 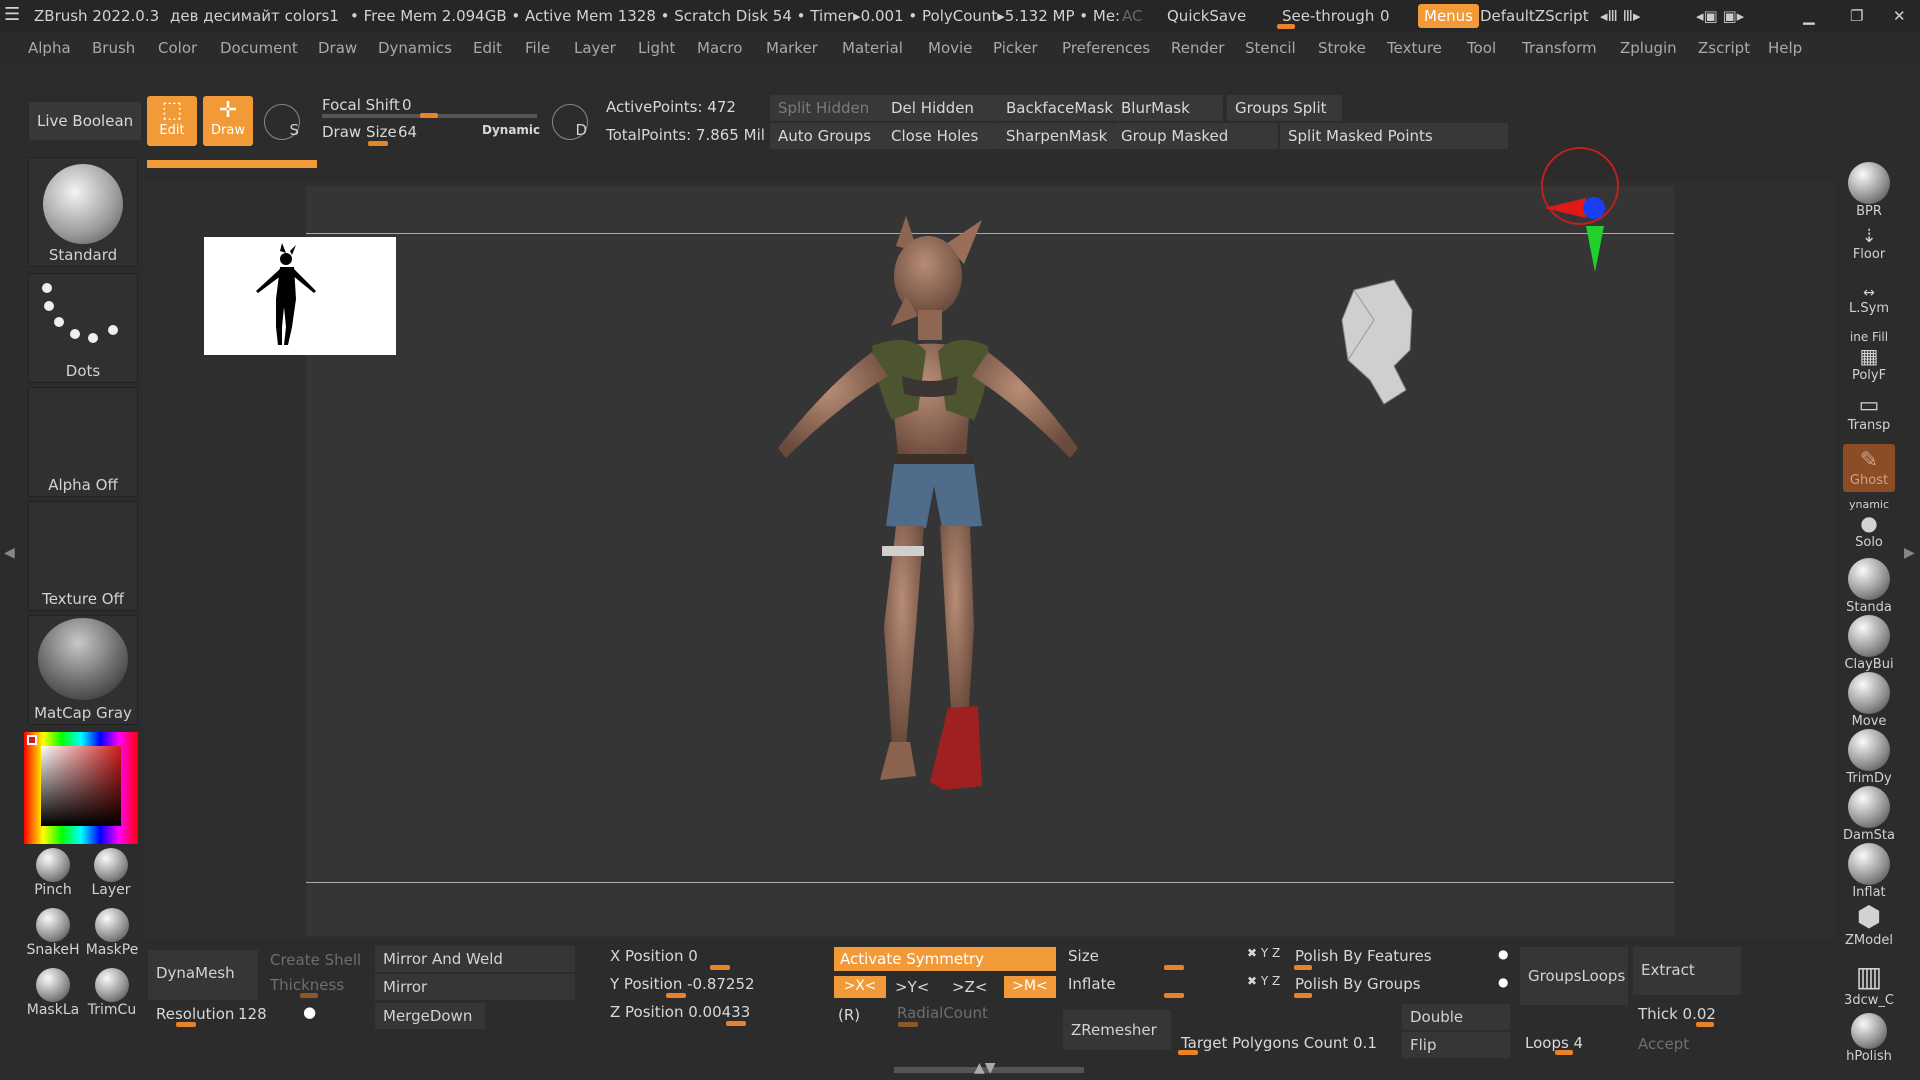 I want to click on claybuildup-brush-shortcut: ClayBui, so click(x=1869, y=643).